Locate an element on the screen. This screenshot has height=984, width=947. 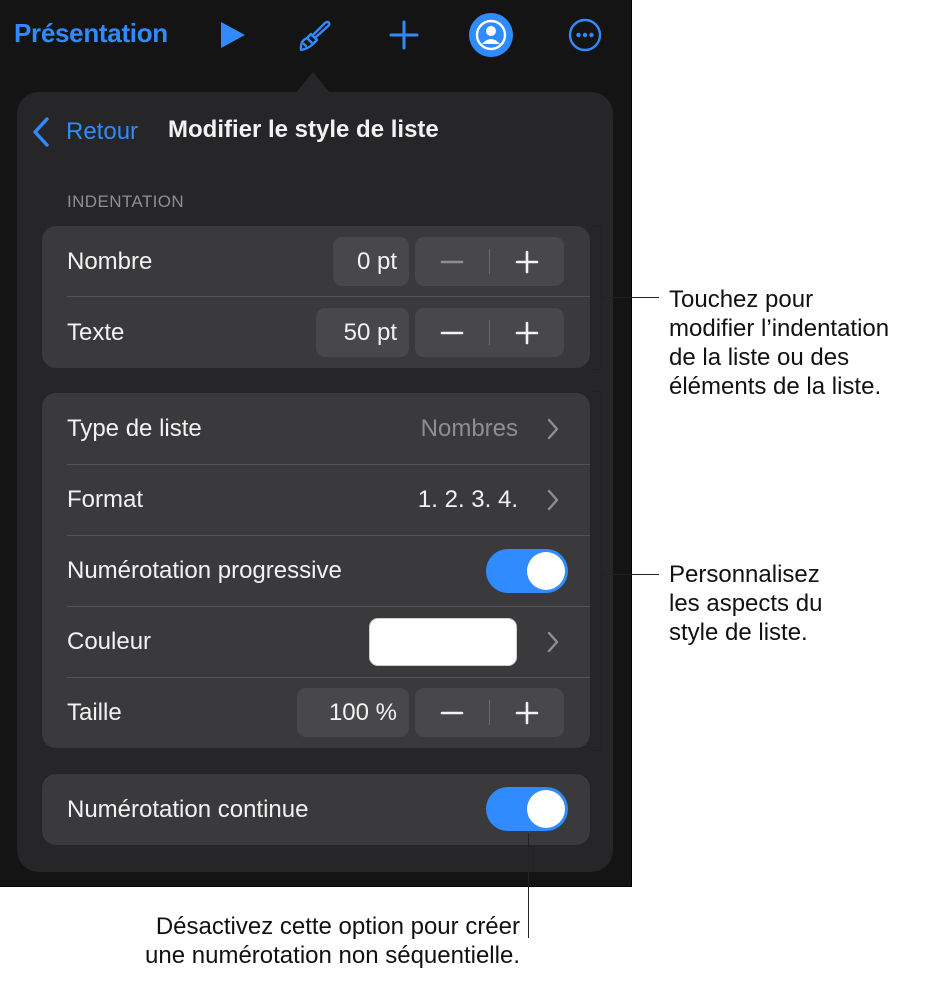
indent-text-decrement-button is located at coordinates (452, 332).